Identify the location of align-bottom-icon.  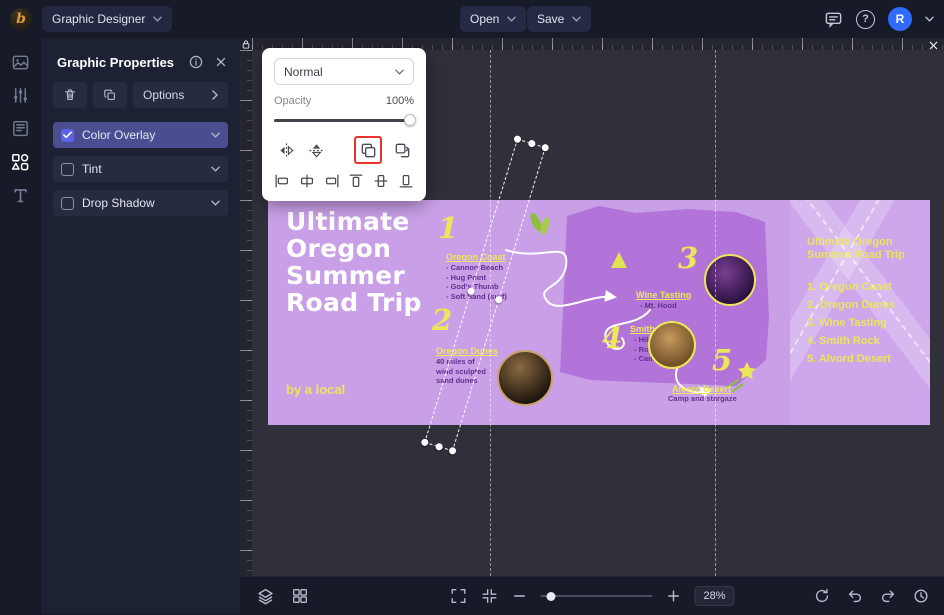
(406, 181).